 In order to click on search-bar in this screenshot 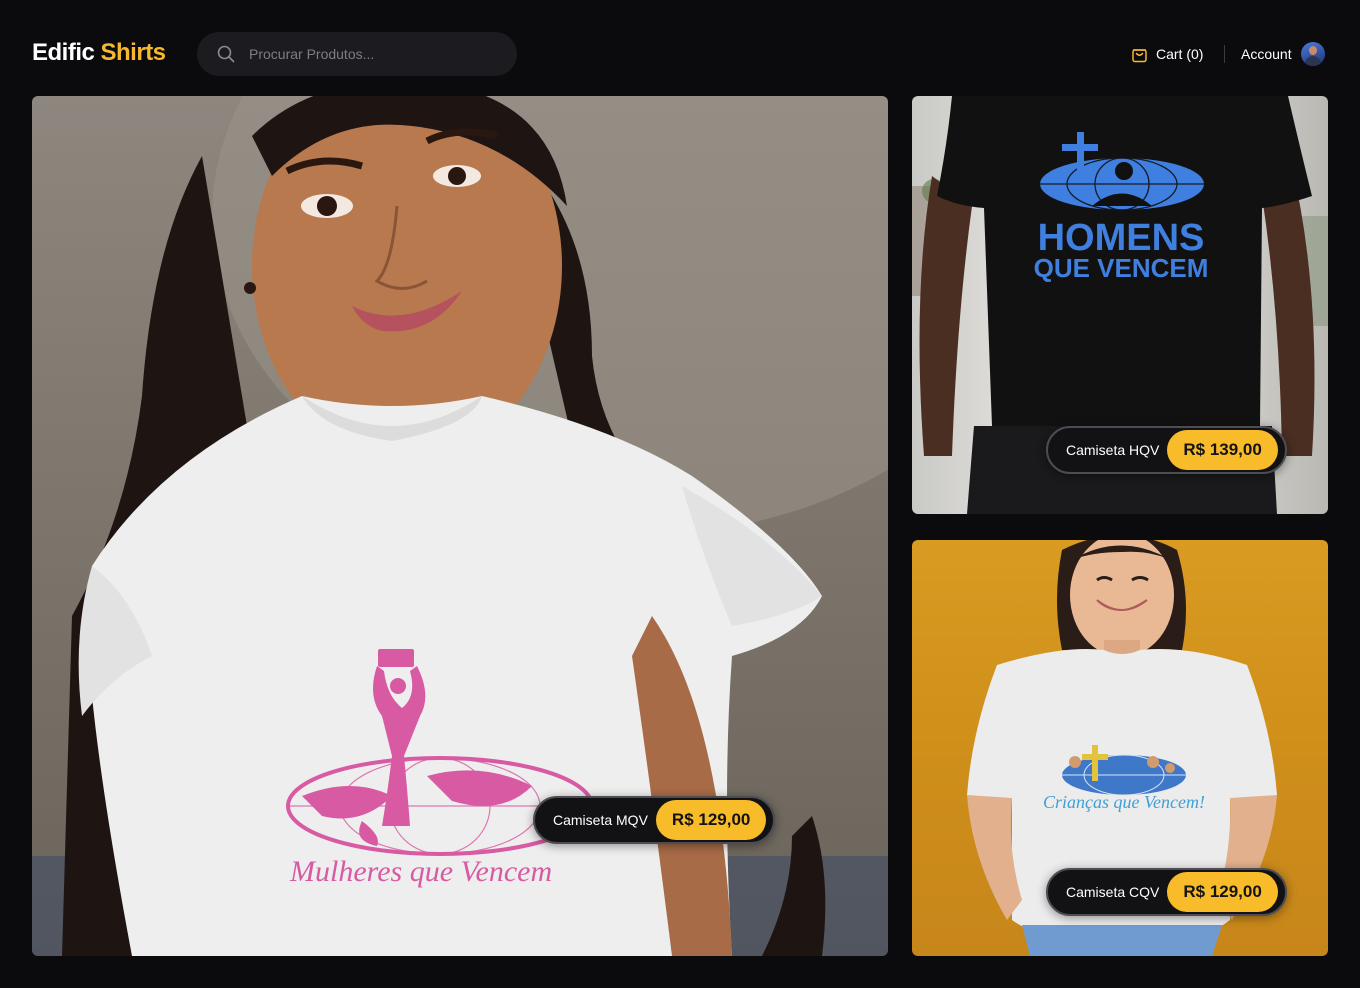, I will do `click(357, 54)`.